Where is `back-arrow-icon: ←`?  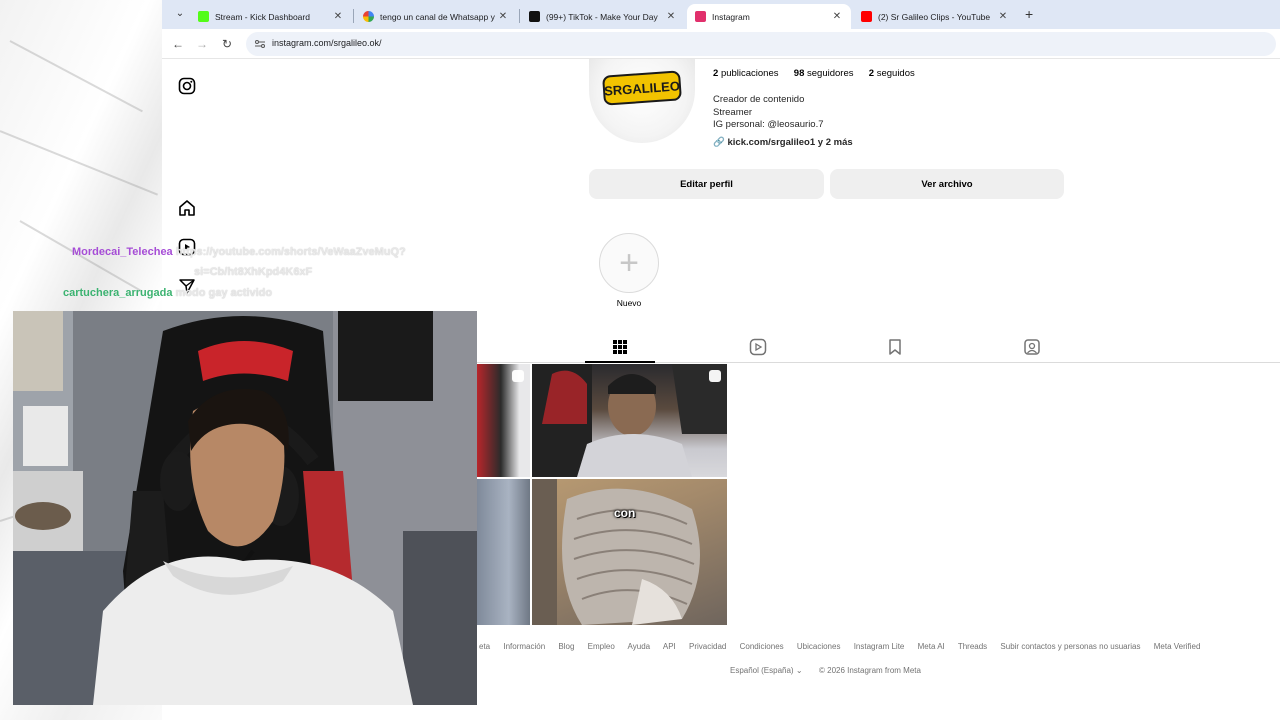 back-arrow-icon: ← is located at coordinates (178, 44).